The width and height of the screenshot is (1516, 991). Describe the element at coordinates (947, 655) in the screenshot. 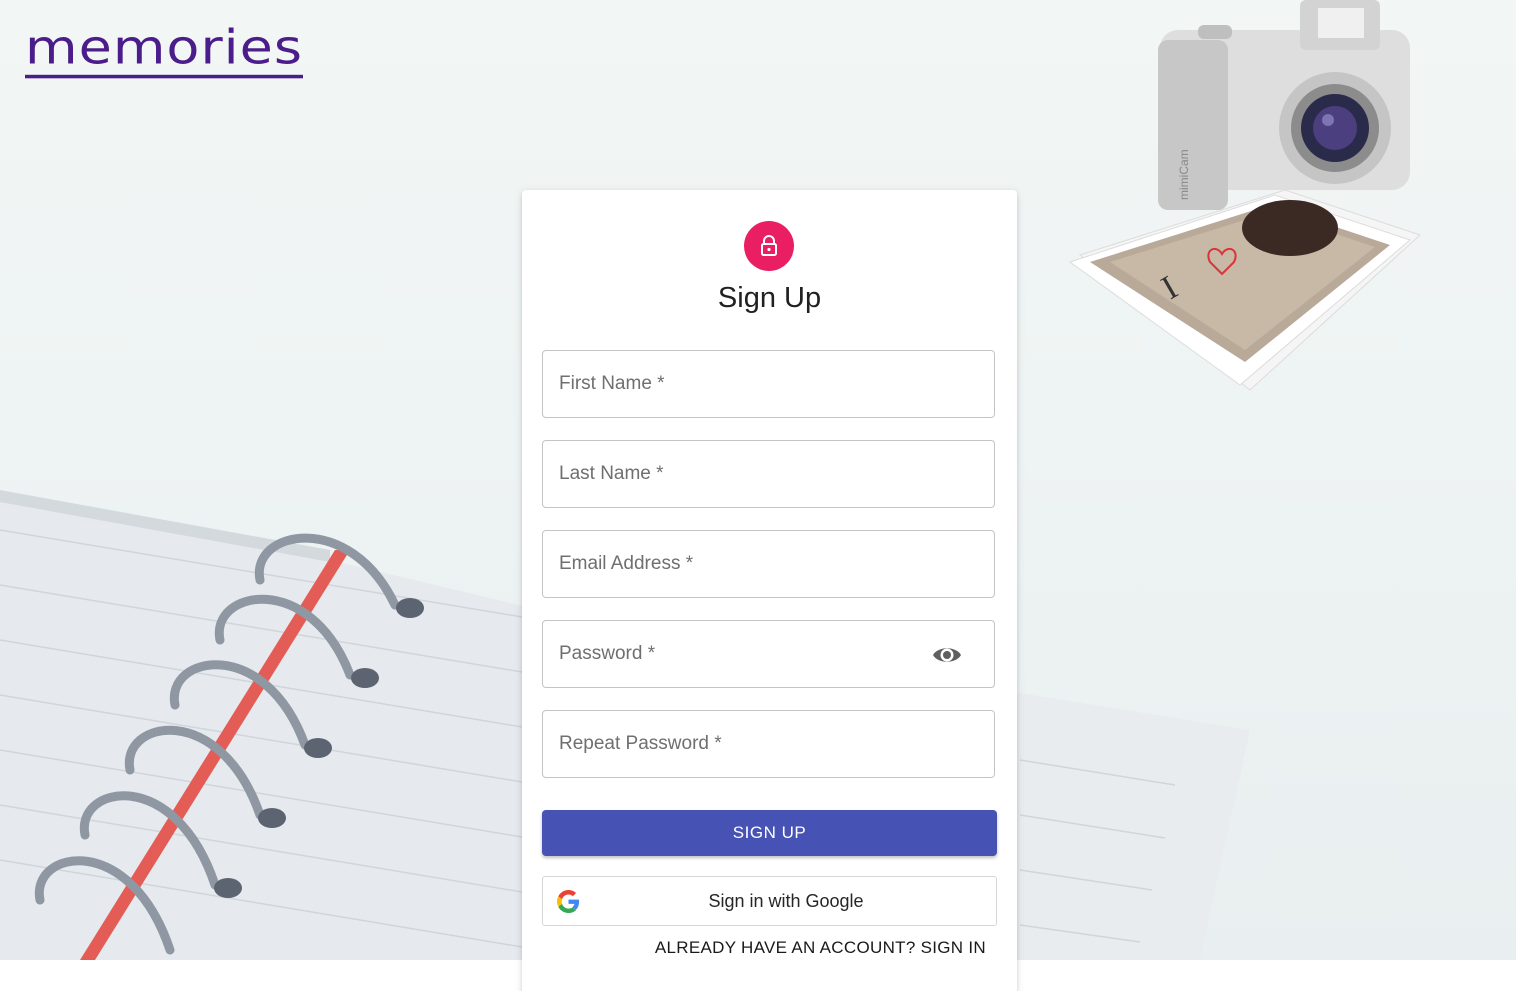

I see `eye-icon` at that location.